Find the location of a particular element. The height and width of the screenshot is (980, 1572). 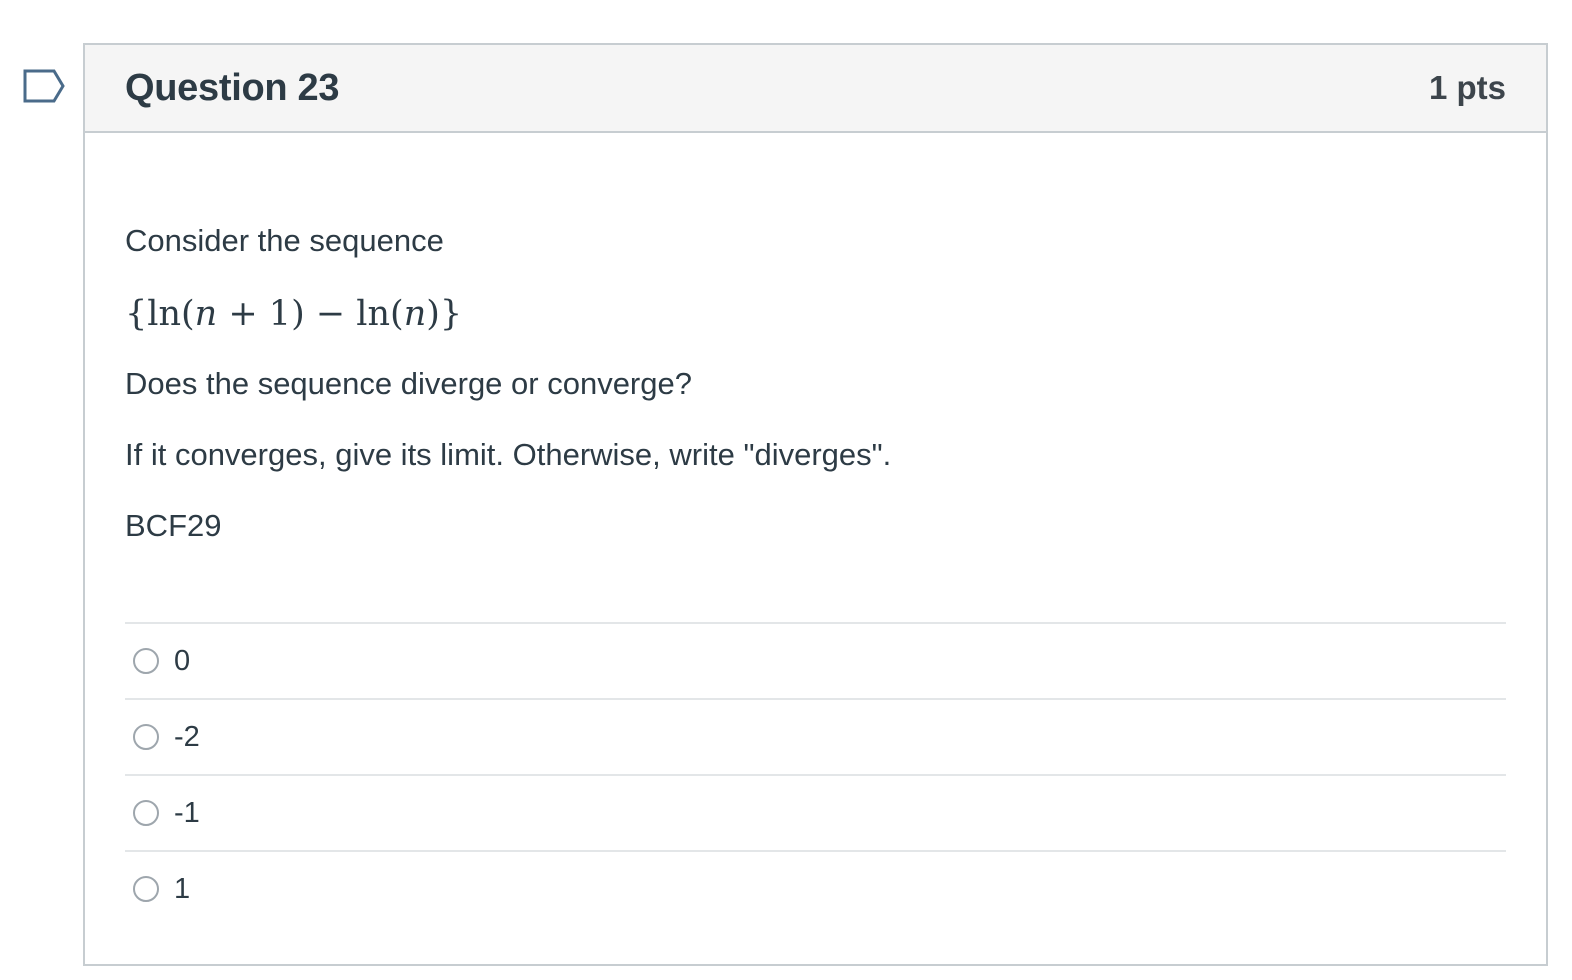

answer-label: 1 is located at coordinates (182, 888).